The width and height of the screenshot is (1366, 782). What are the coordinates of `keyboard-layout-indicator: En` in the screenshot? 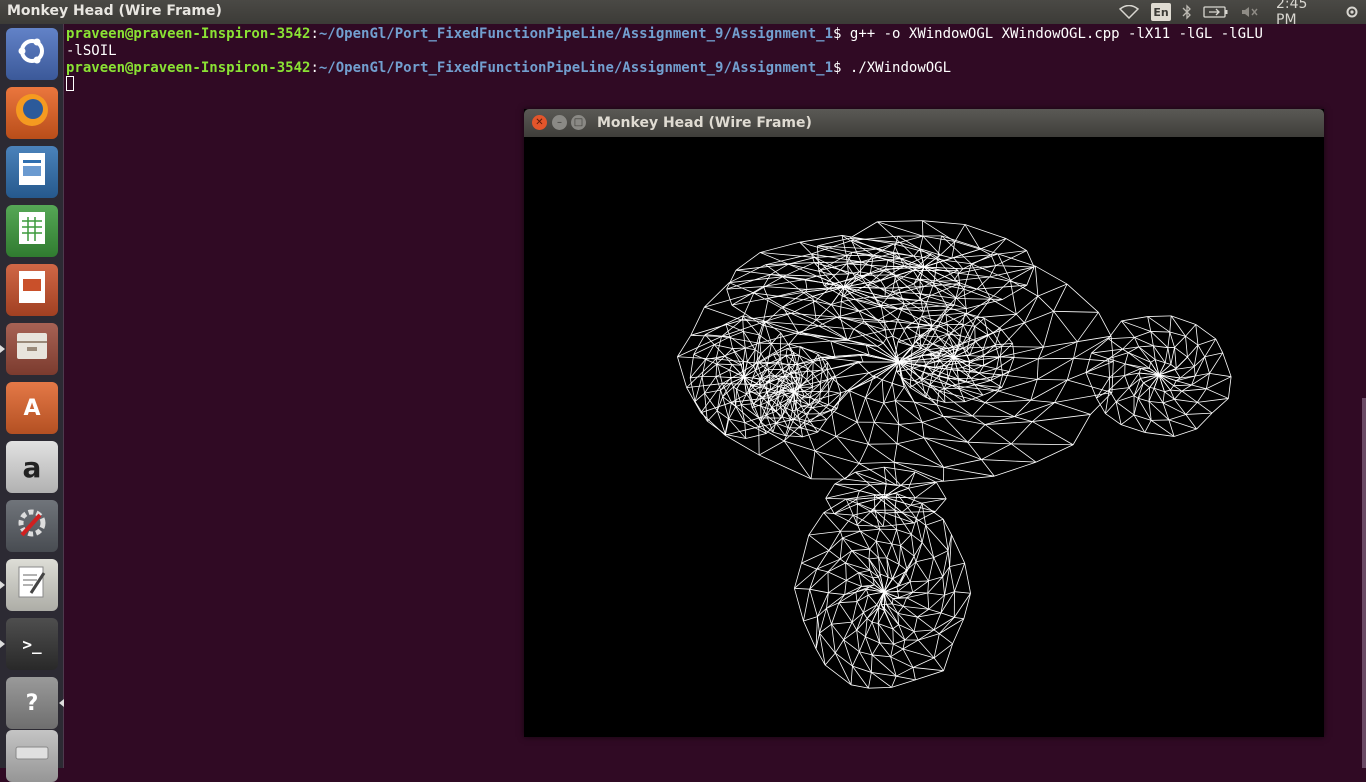 It's located at (1161, 12).